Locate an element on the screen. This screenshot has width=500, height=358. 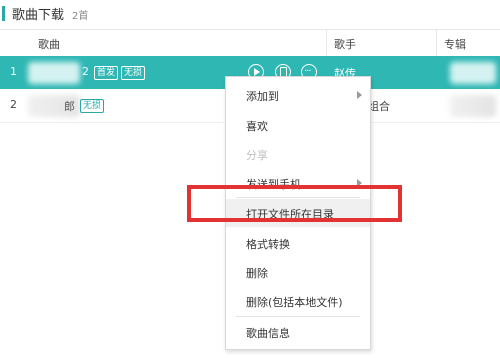
blurred-song-name is located at coordinates (54, 73).